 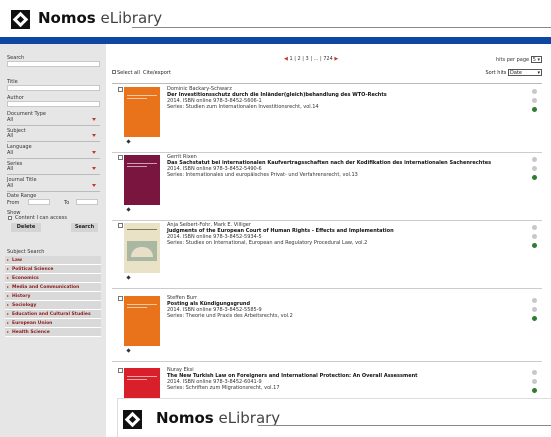 I want to click on subject-item-political-science: Political Science, so click(x=53, y=269).